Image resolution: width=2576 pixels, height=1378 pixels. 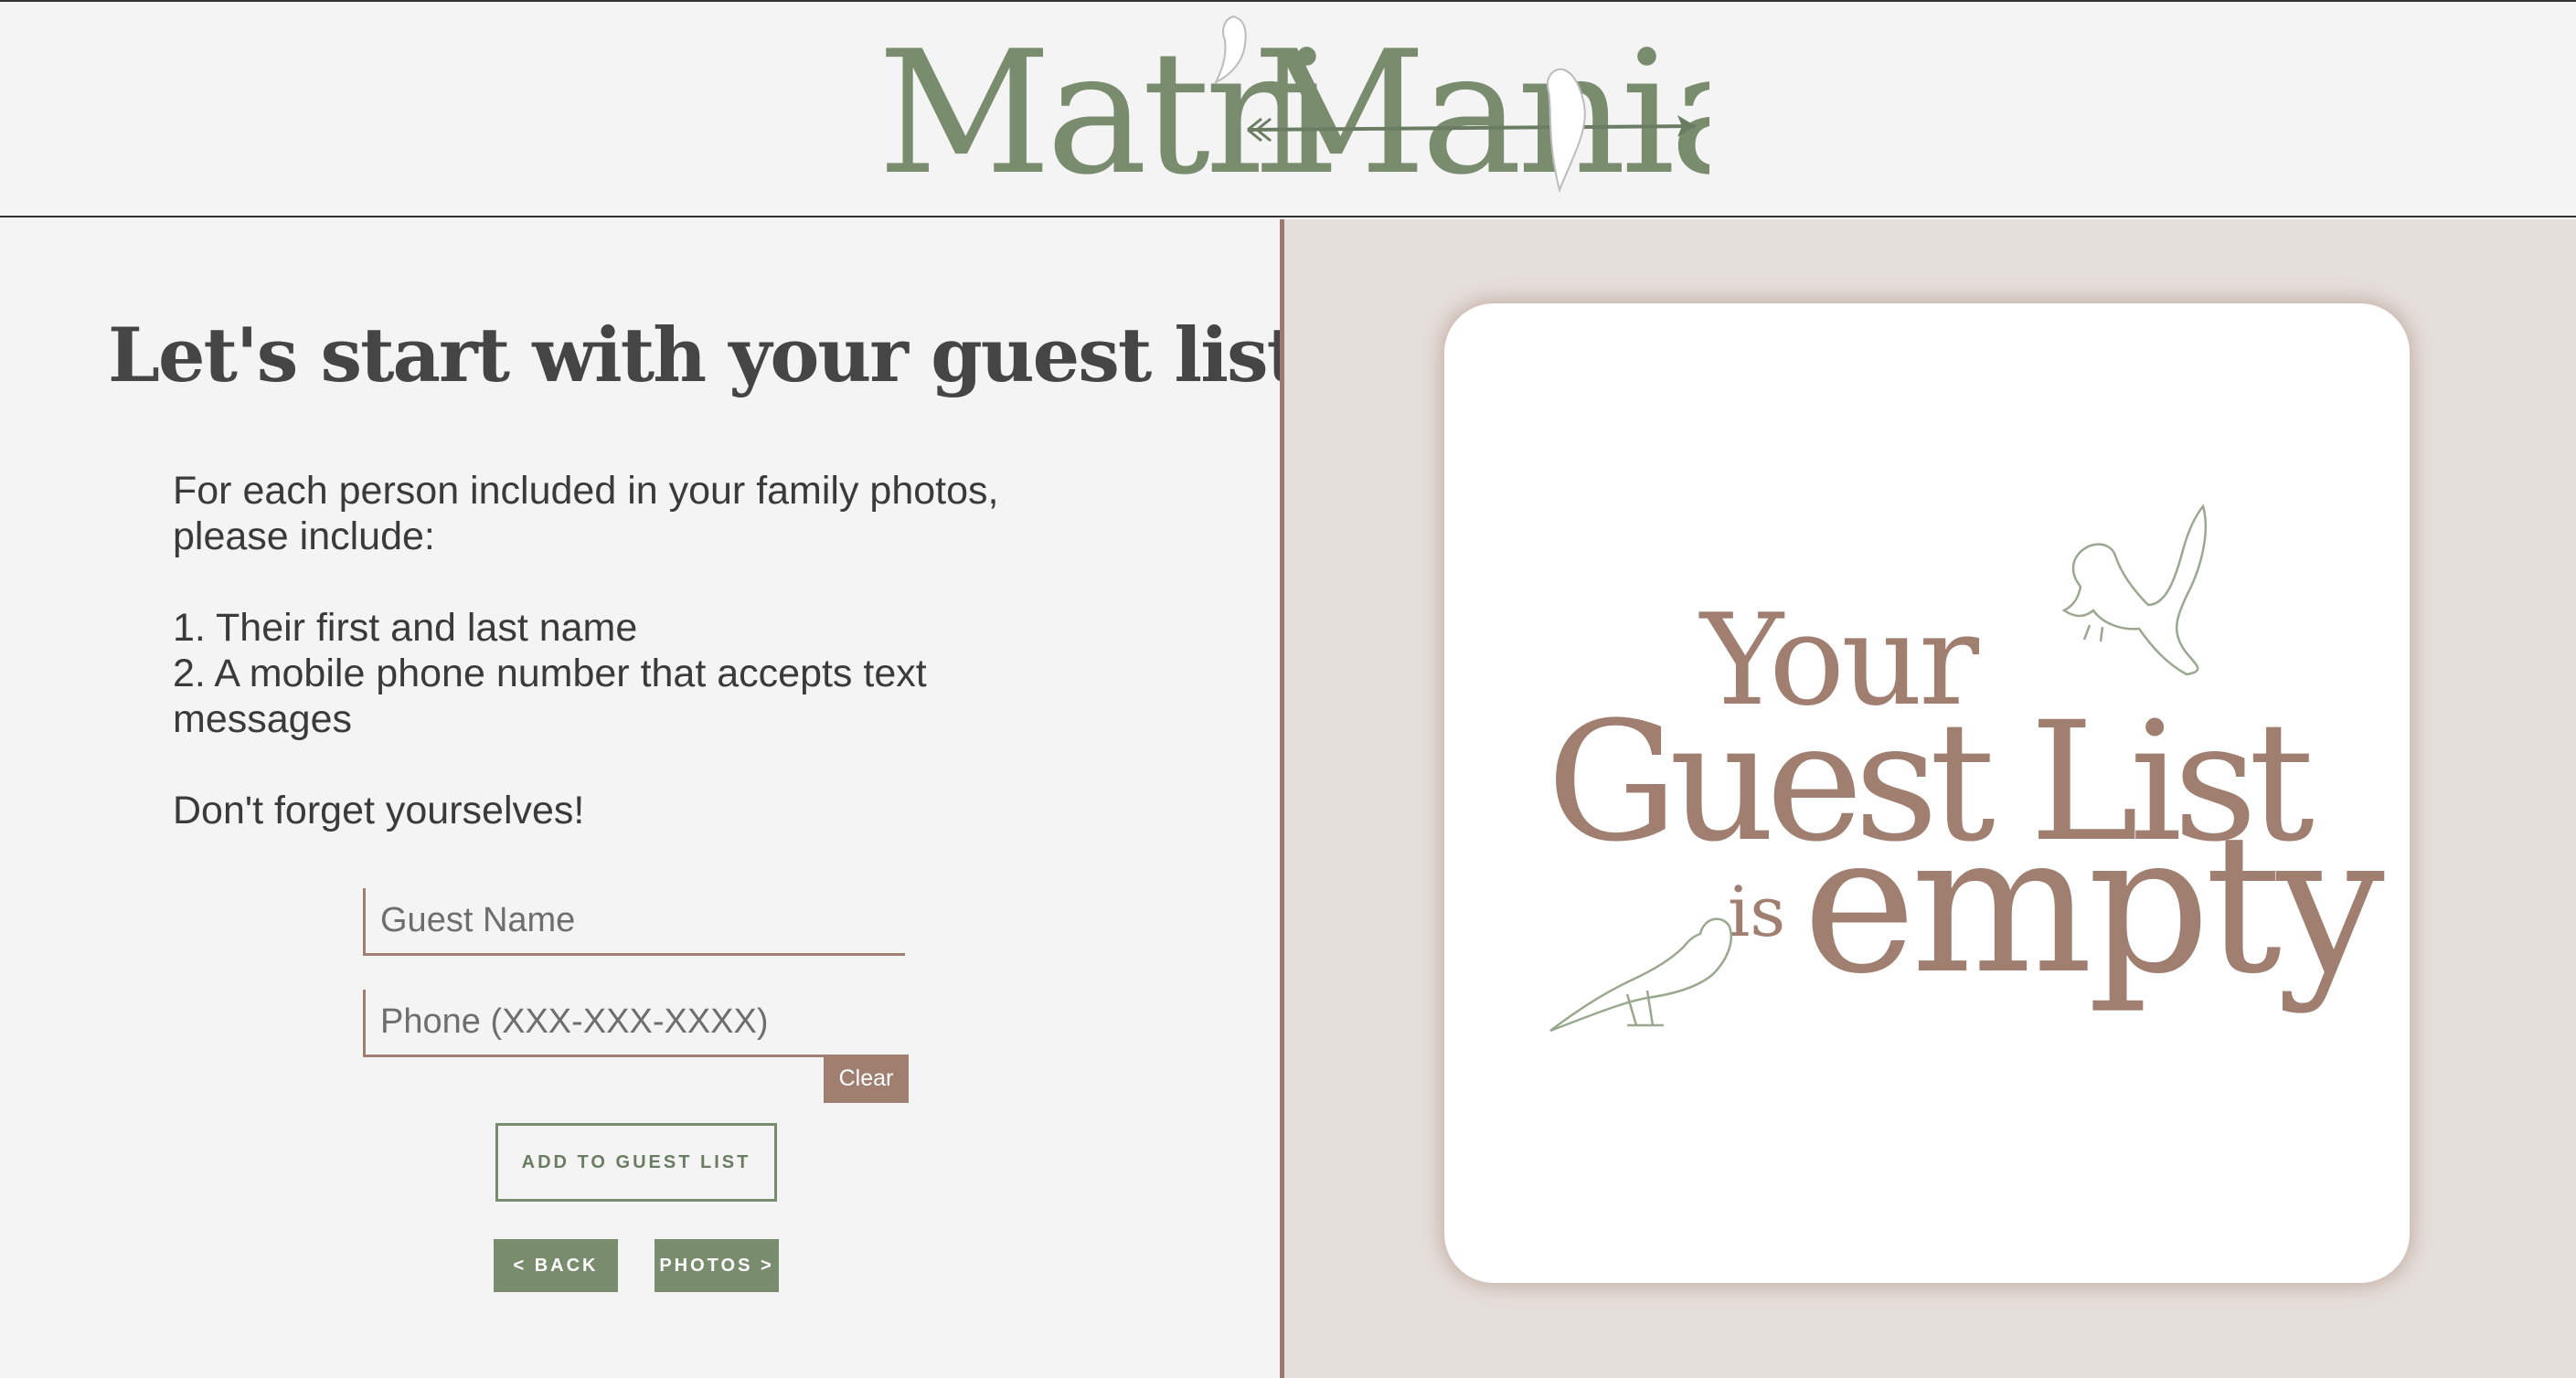 What do you see at coordinates (1968, 768) in the screenshot?
I see `empty-guest-list-graphic: Your Guest List is empty` at bounding box center [1968, 768].